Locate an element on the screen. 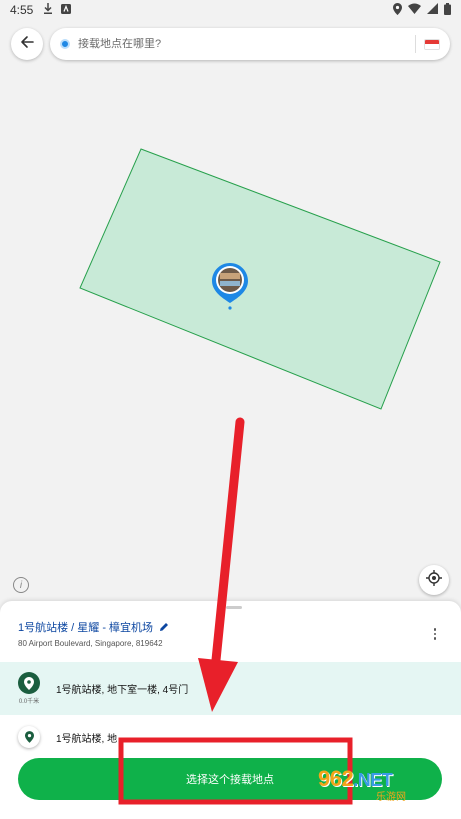 The image size is (461, 819). battery-icon is located at coordinates (447, 10).